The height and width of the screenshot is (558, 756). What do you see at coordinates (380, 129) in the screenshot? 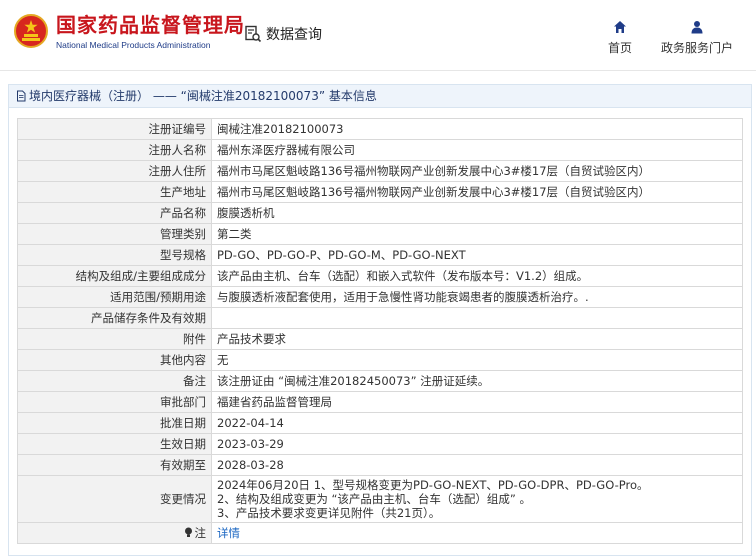
I see `table-row: 注册证编号 闽械注准20182100073` at bounding box center [380, 129].